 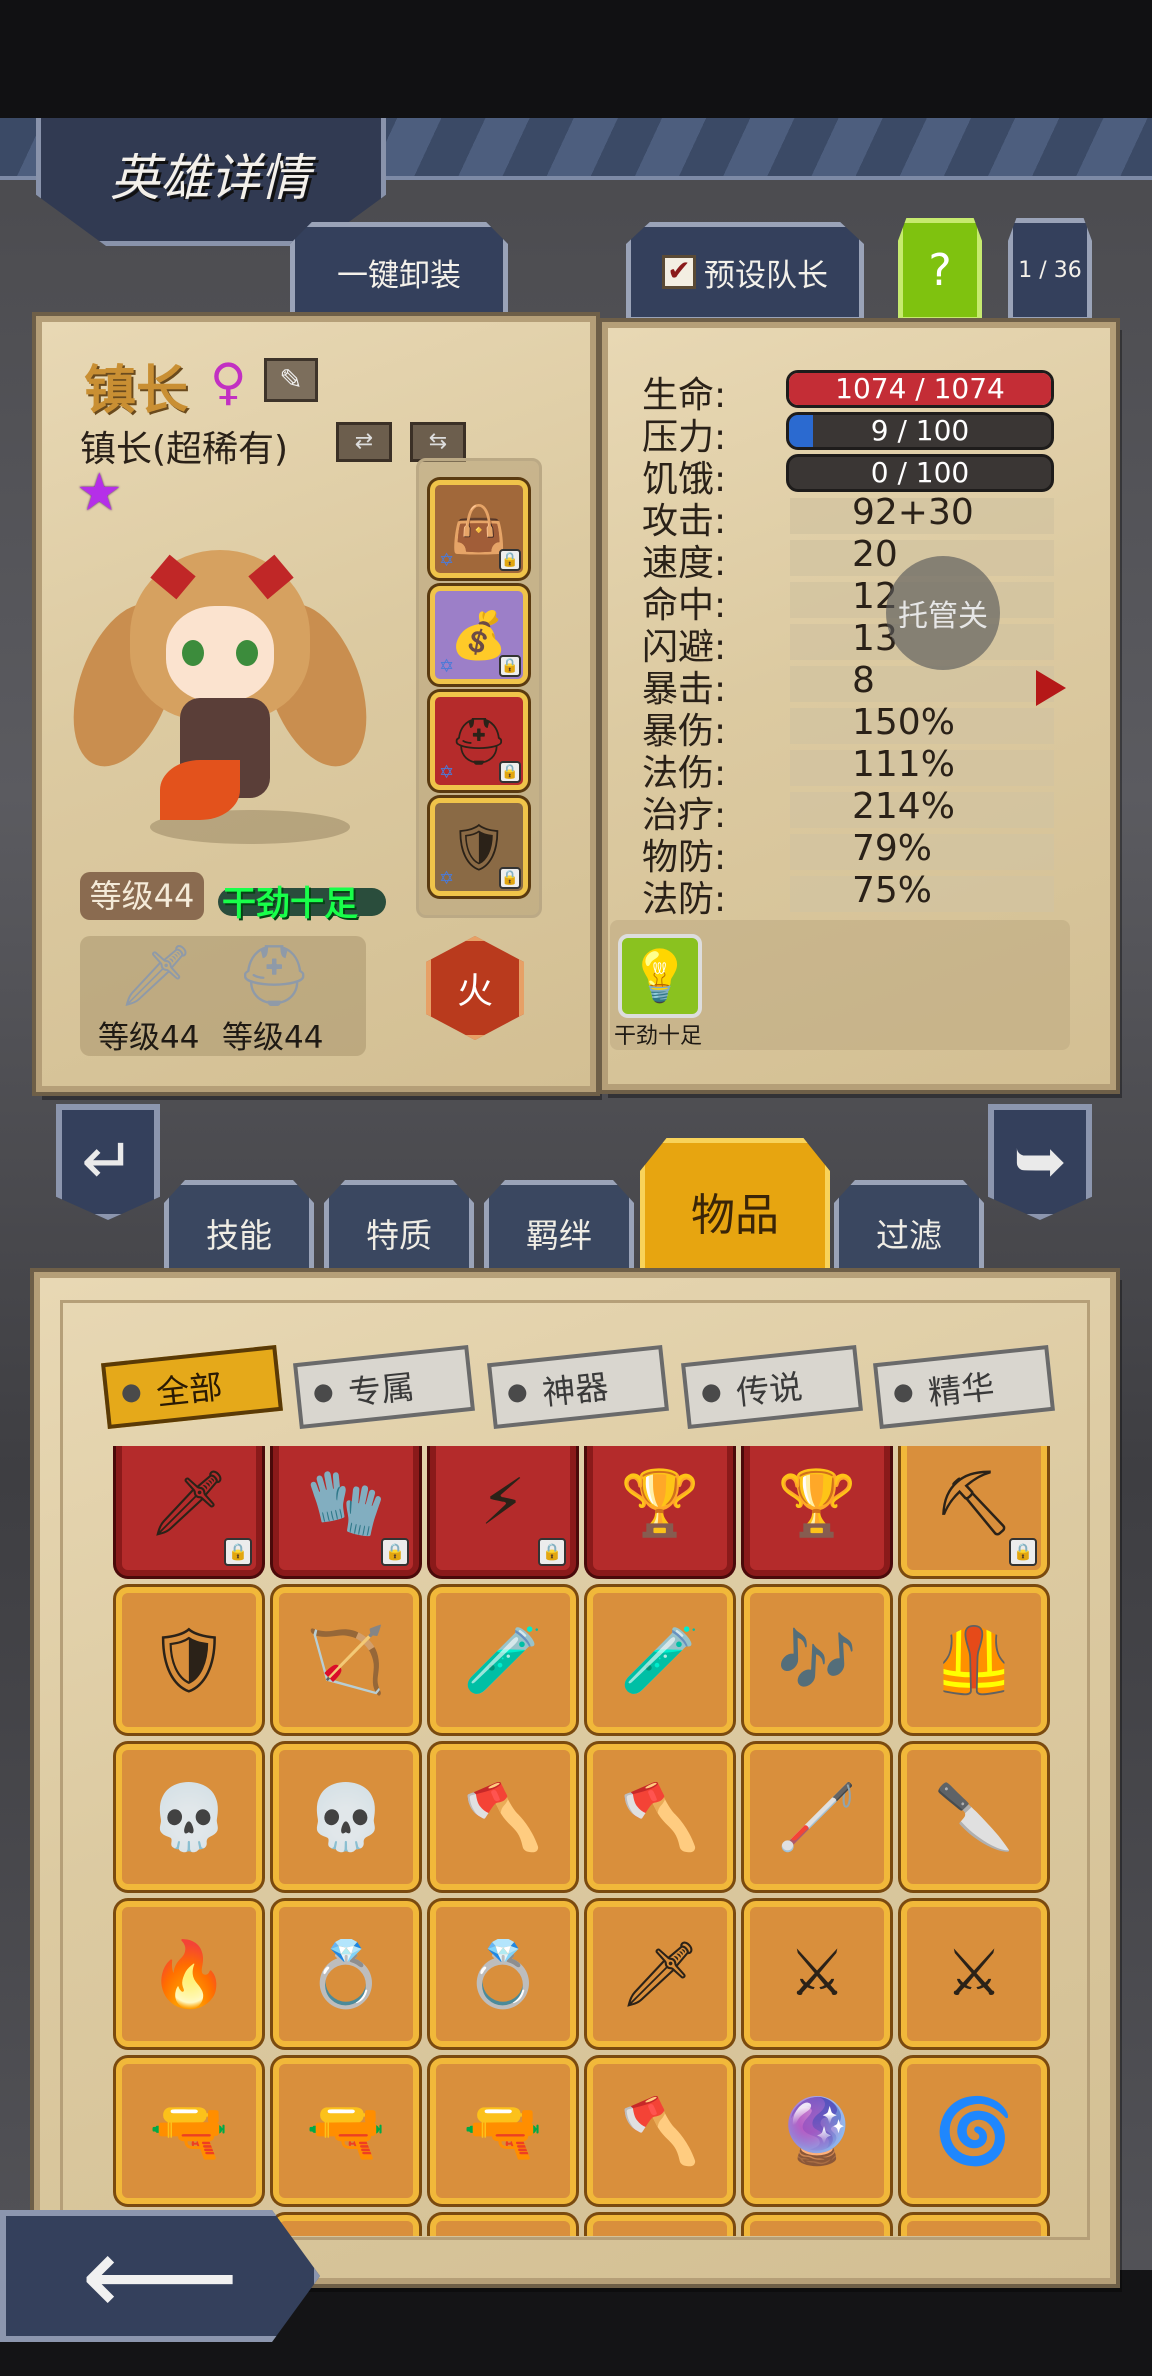 I want to click on item-slot: 🎶, so click(x=817, y=1660).